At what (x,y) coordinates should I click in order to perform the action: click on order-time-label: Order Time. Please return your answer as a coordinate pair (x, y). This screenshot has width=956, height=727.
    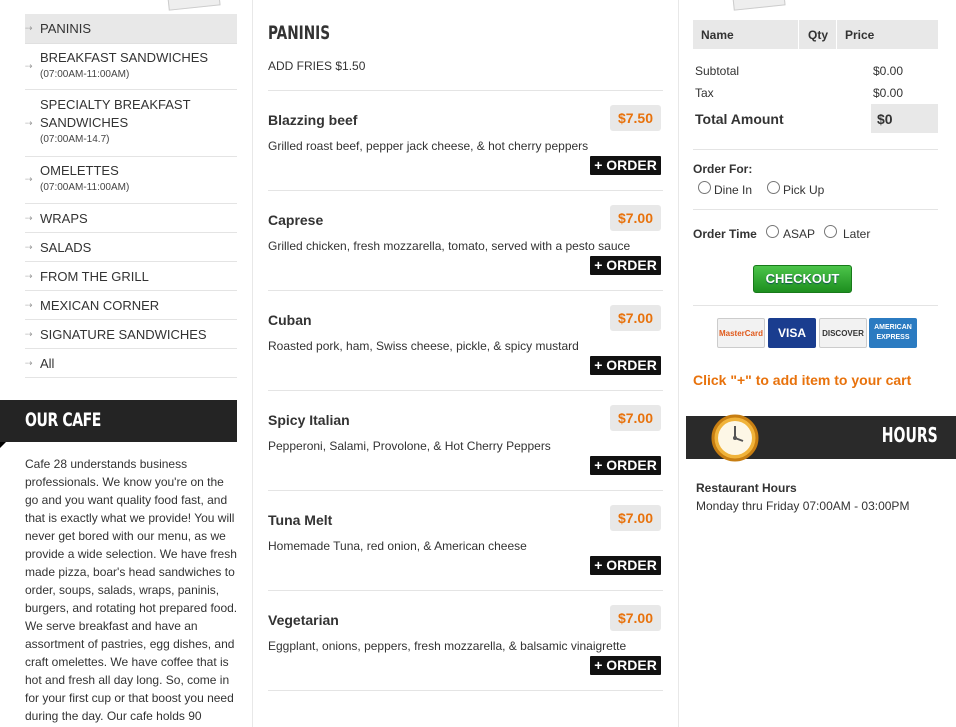
    Looking at the image, I should click on (725, 234).